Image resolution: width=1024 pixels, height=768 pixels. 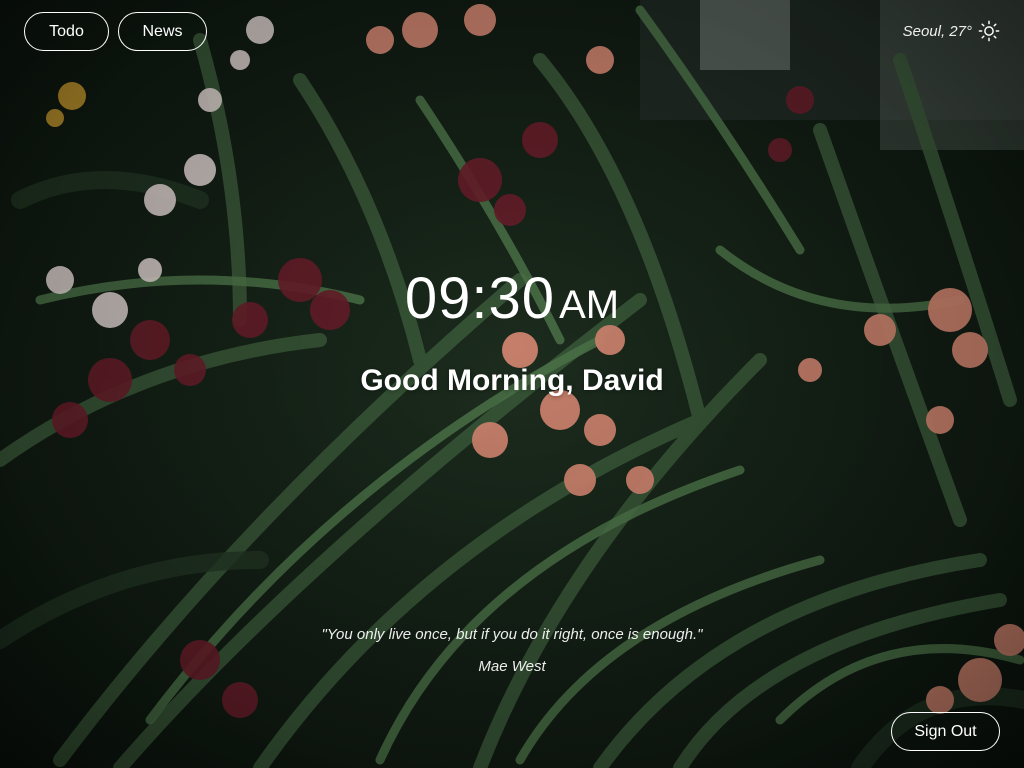 What do you see at coordinates (115, 31) in the screenshot?
I see `top-nav: Todo News` at bounding box center [115, 31].